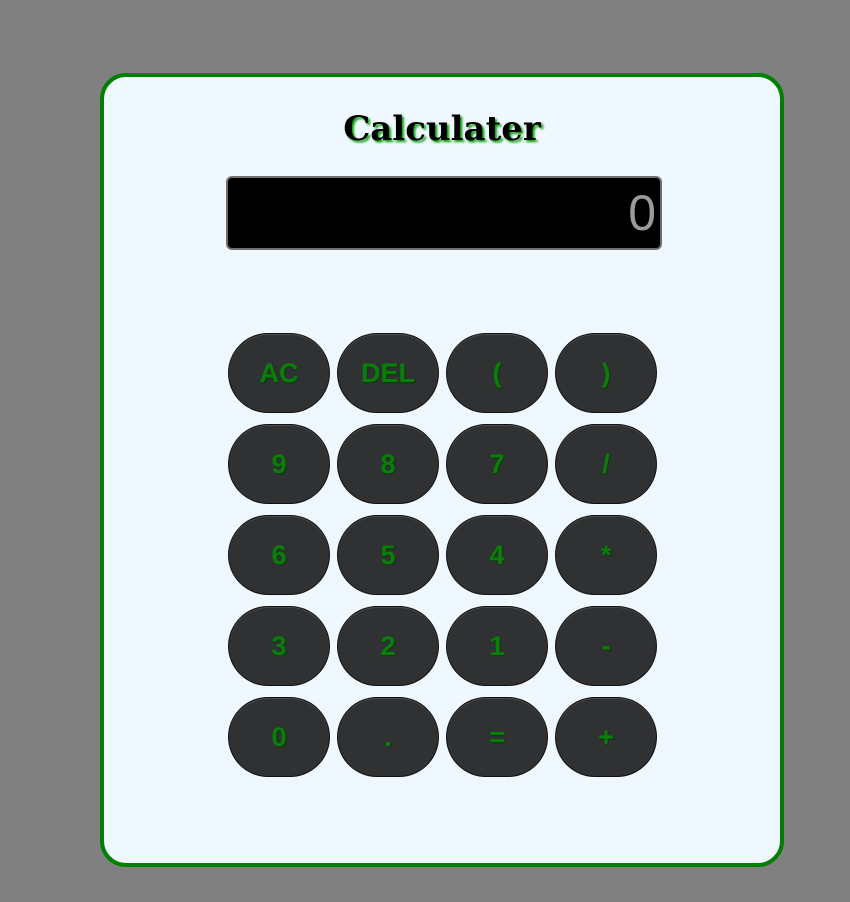 This screenshot has width=850, height=902. Describe the element at coordinates (388, 555) in the screenshot. I see `key-5-button: 5` at that location.